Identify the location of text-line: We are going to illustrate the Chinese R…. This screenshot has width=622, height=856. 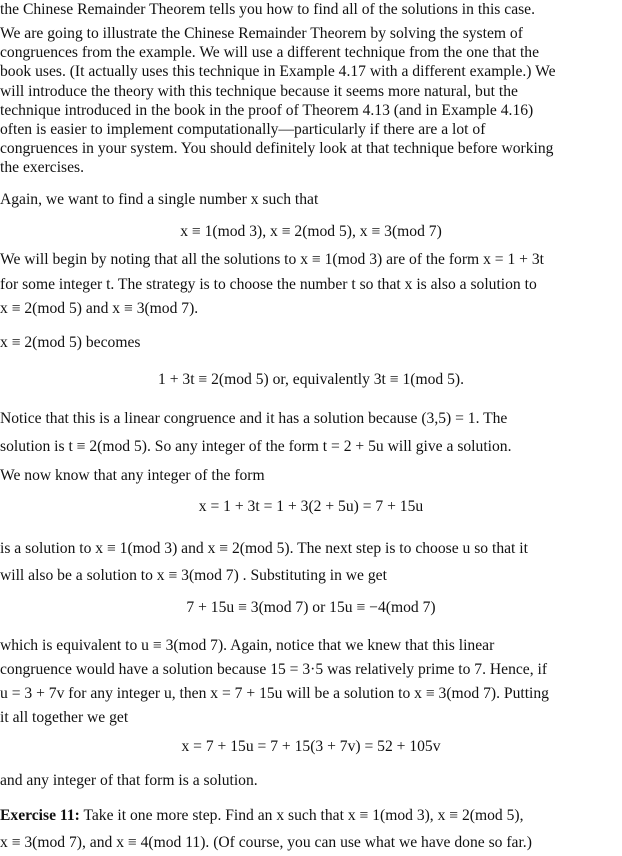
(261, 33).